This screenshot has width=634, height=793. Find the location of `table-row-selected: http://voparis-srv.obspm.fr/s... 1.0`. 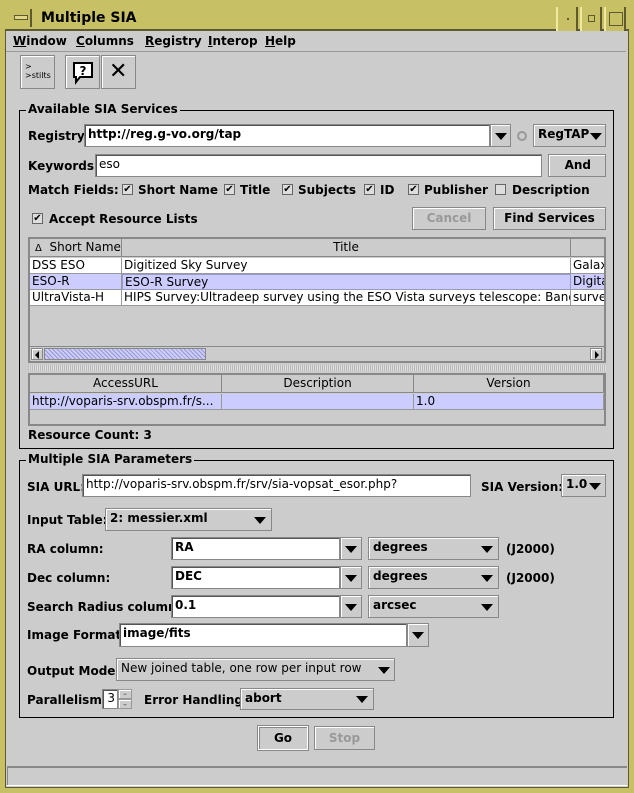

table-row-selected: http://voparis-srv.obspm.fr/s... 1.0 is located at coordinates (317, 402).